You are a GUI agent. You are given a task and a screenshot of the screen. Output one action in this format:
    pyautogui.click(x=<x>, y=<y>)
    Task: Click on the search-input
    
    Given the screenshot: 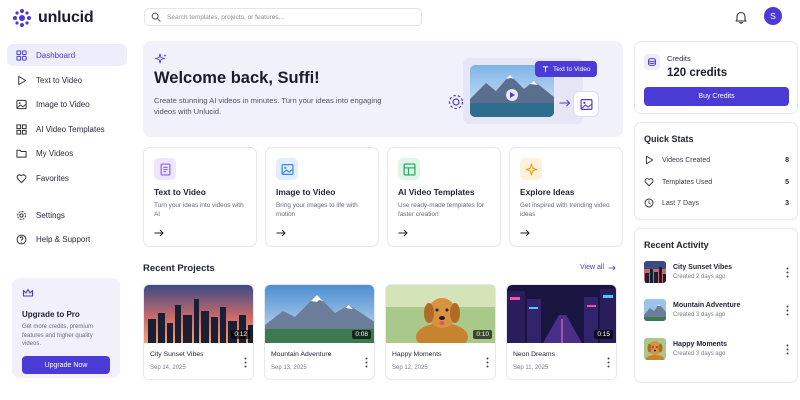 What is the action you would take?
    pyautogui.click(x=287, y=17)
    